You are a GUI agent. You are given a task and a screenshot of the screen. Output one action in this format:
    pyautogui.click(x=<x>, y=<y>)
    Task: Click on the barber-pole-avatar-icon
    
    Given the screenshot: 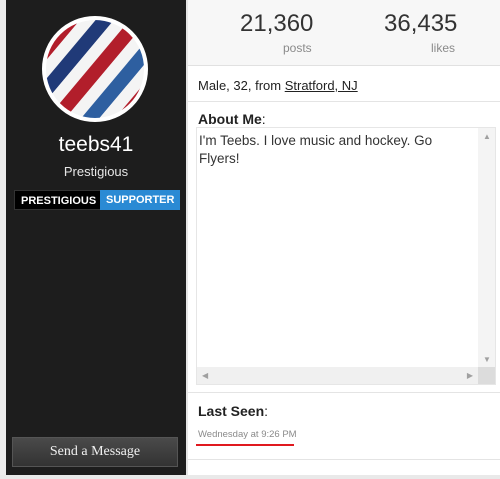 What is the action you would take?
    pyautogui.click(x=95, y=69)
    